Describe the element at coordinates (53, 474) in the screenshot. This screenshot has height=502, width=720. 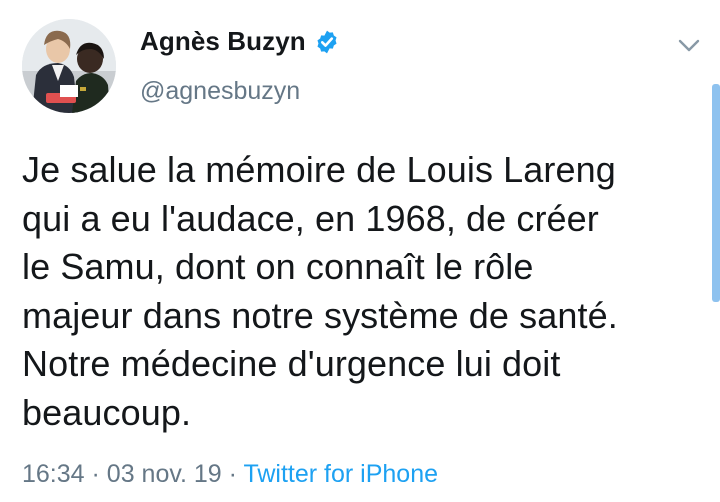
I see `tweet-time: 16:34` at that location.